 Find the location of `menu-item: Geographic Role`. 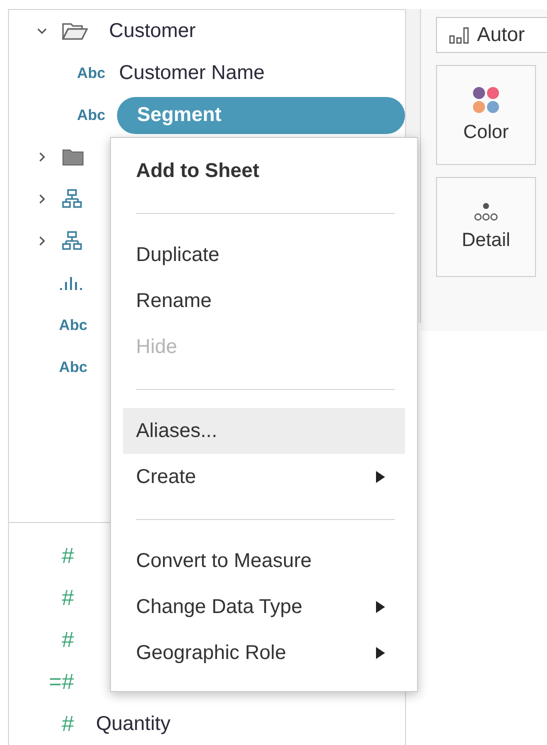

menu-item: Geographic Role is located at coordinates (264, 653).